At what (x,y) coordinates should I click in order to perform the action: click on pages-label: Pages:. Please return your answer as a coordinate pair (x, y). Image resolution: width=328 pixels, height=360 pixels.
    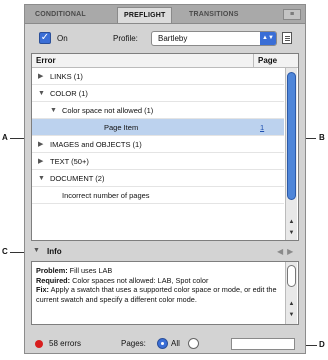
    Looking at the image, I should click on (133, 343).